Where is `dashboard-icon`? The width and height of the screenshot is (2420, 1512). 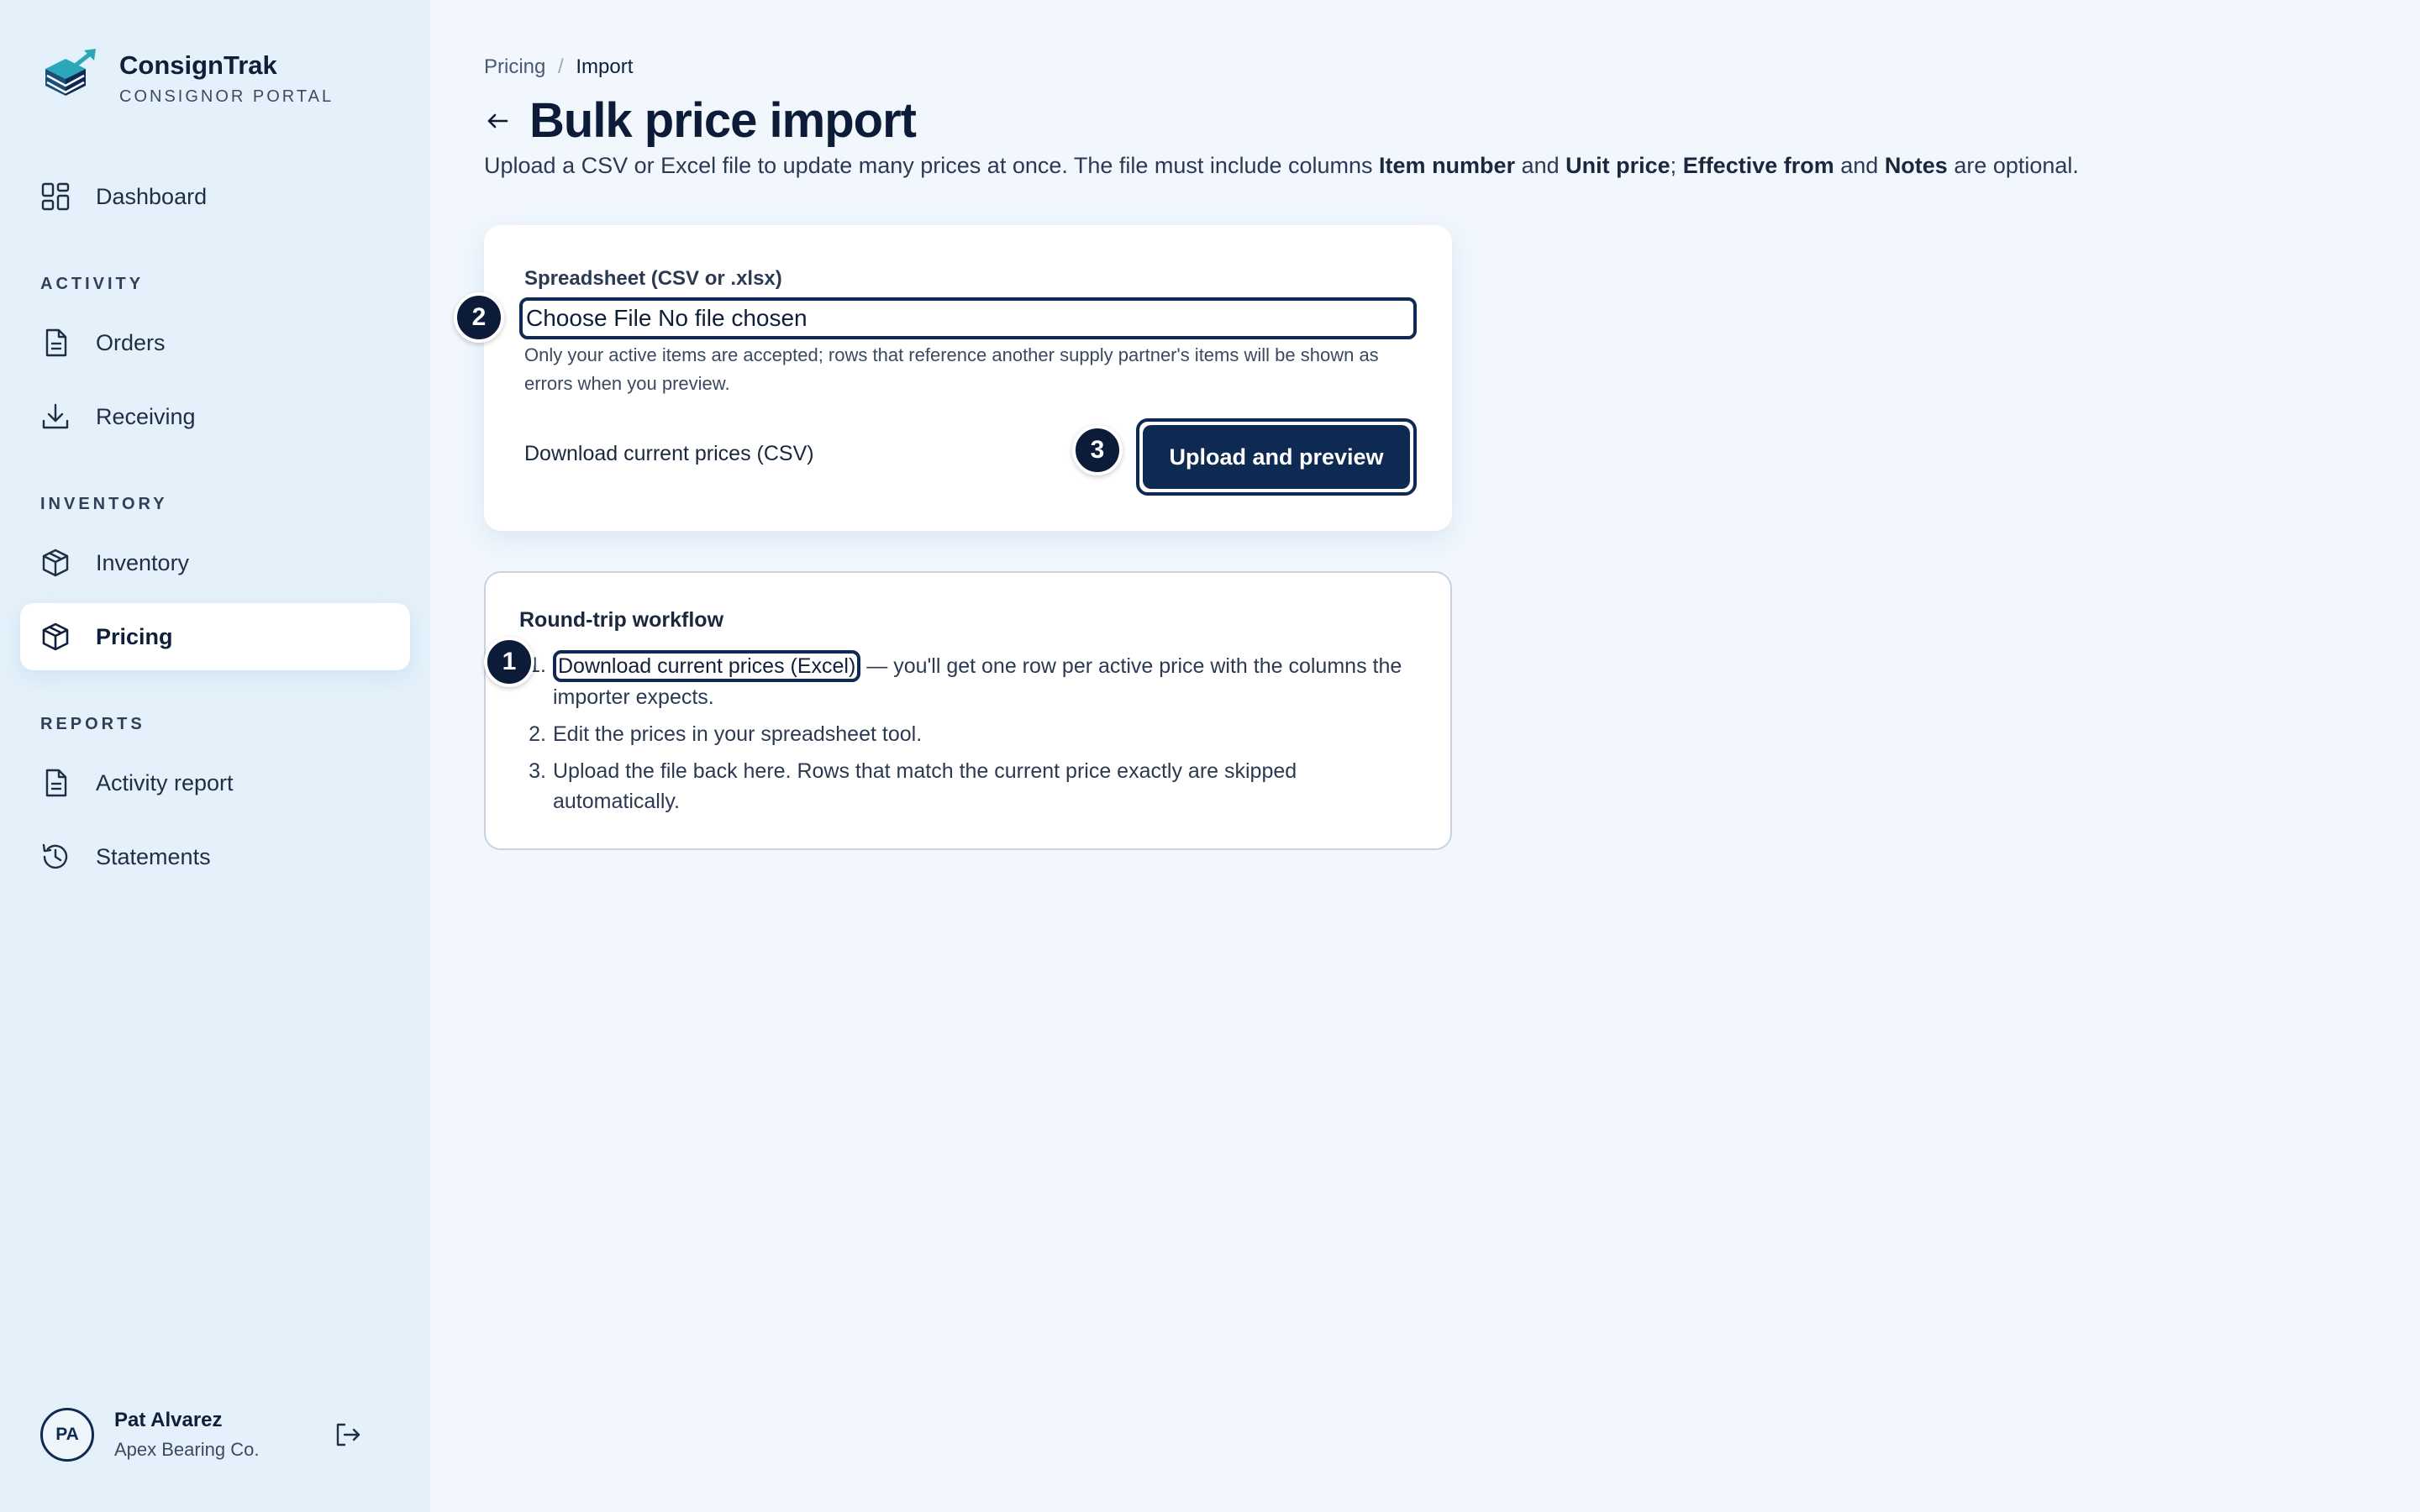
dashboard-icon is located at coordinates (55, 196).